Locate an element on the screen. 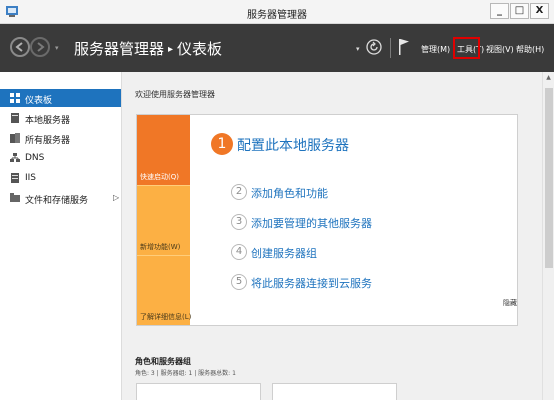 The image size is (554, 400). back-arrow-icon is located at coordinates (19, 47).